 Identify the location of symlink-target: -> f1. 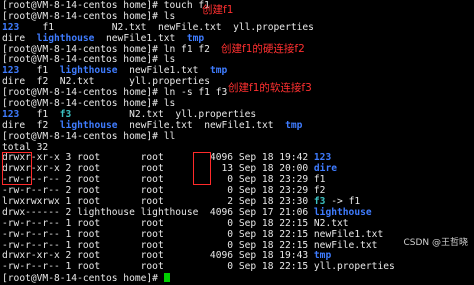
(343, 202).